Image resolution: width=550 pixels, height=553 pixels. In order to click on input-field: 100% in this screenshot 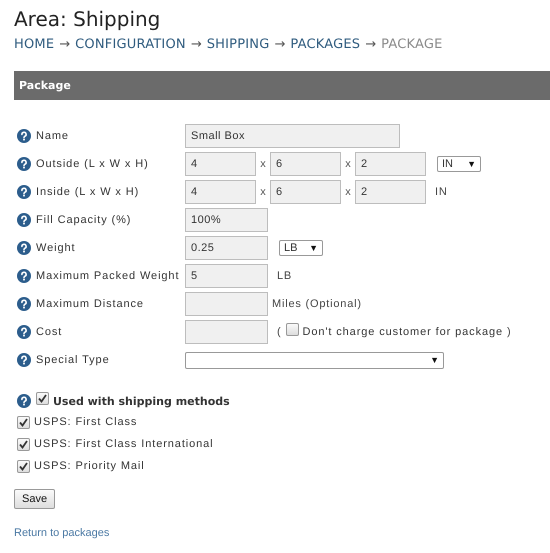, I will do `click(226, 220)`.